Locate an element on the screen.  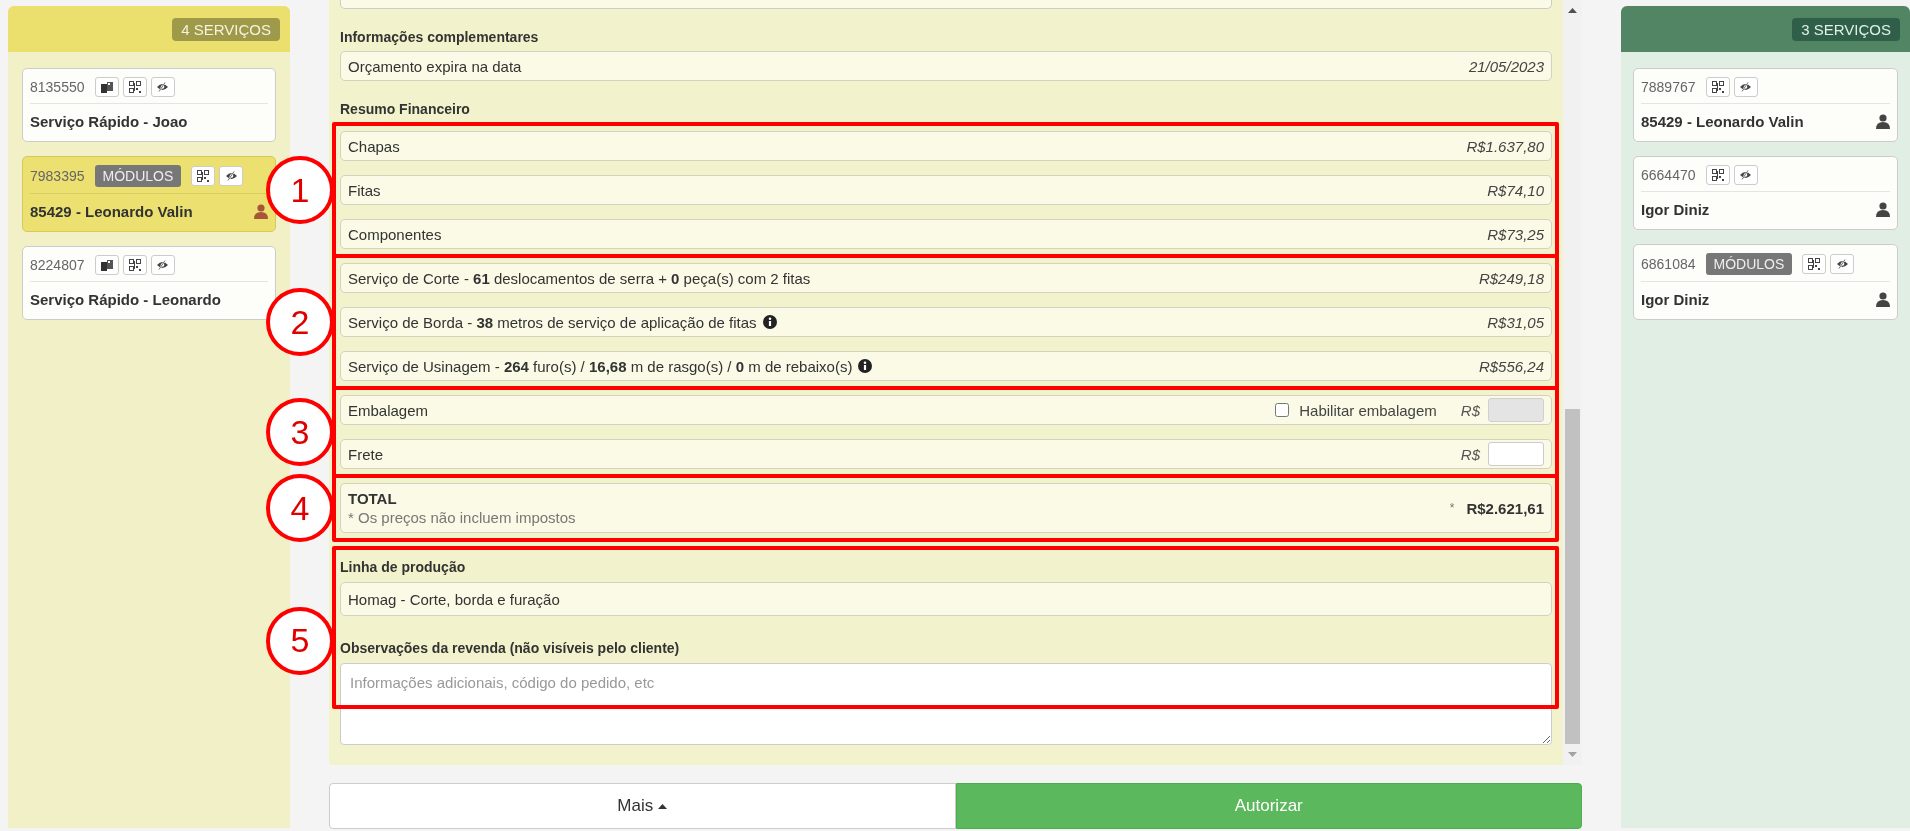
service-card: 7889767 85429 - Leonardo Valin is located at coordinates (1765, 105).